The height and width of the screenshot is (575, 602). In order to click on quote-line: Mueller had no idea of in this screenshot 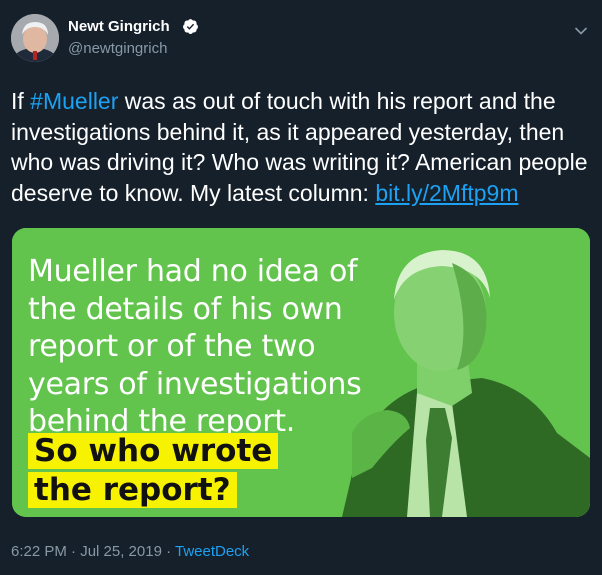, I will do `click(193, 271)`.